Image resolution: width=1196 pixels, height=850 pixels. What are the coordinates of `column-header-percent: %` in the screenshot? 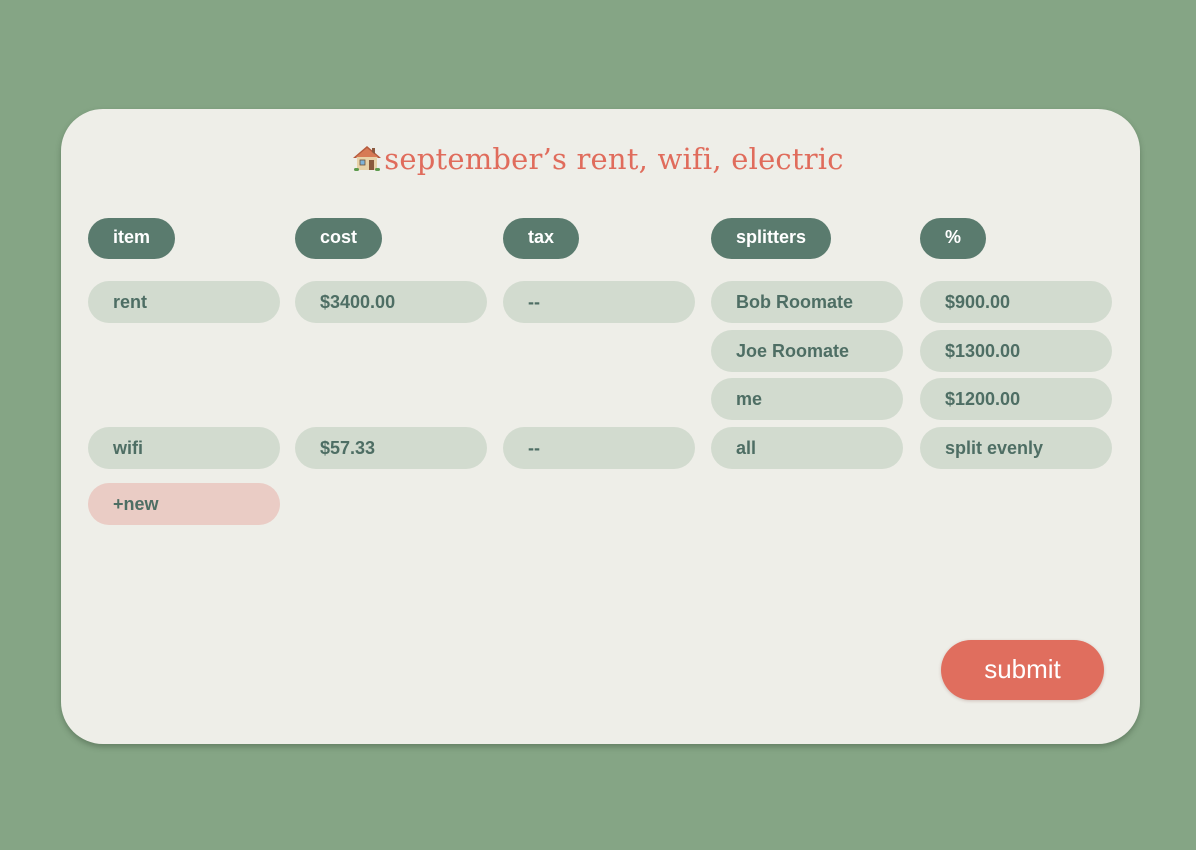 It's located at (953, 238).